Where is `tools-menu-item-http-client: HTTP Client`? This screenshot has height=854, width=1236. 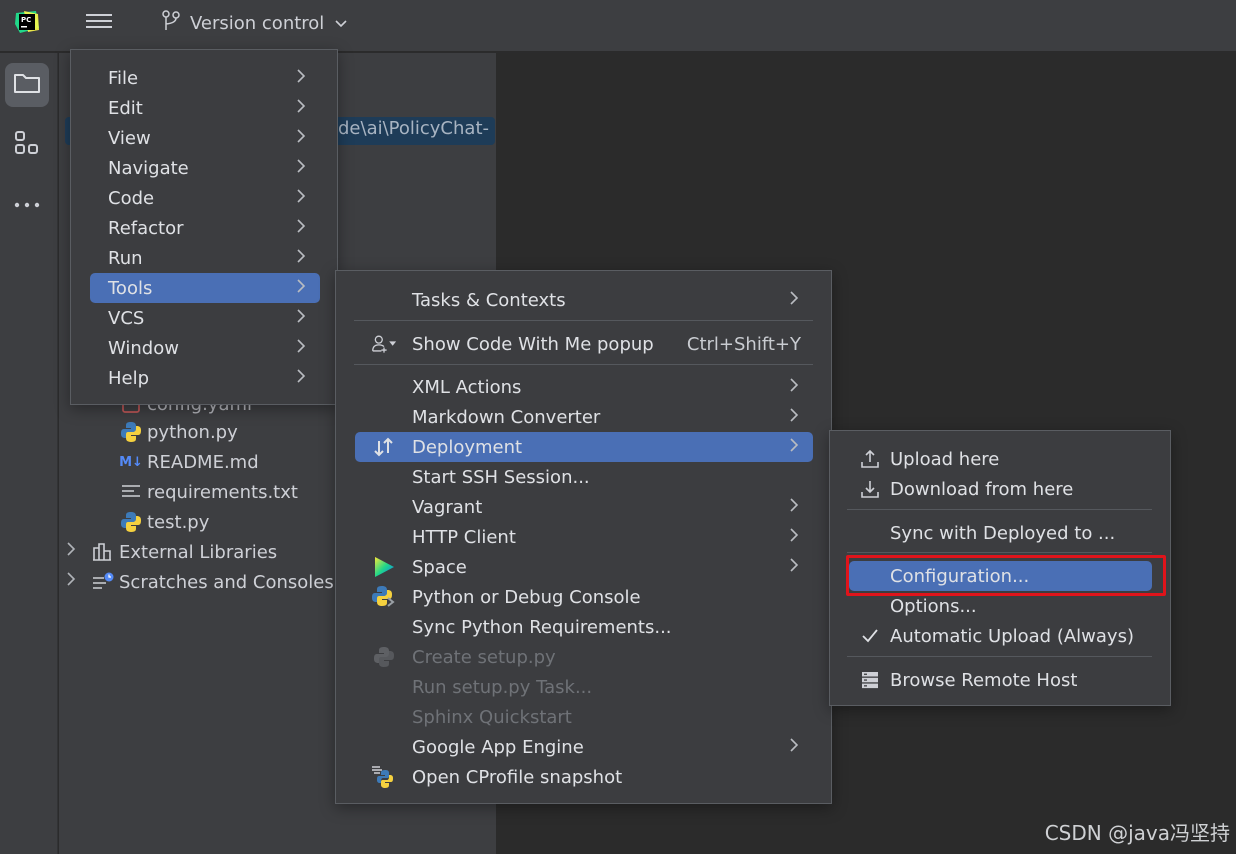 tools-menu-item-http-client: HTTP Client is located at coordinates (584, 537).